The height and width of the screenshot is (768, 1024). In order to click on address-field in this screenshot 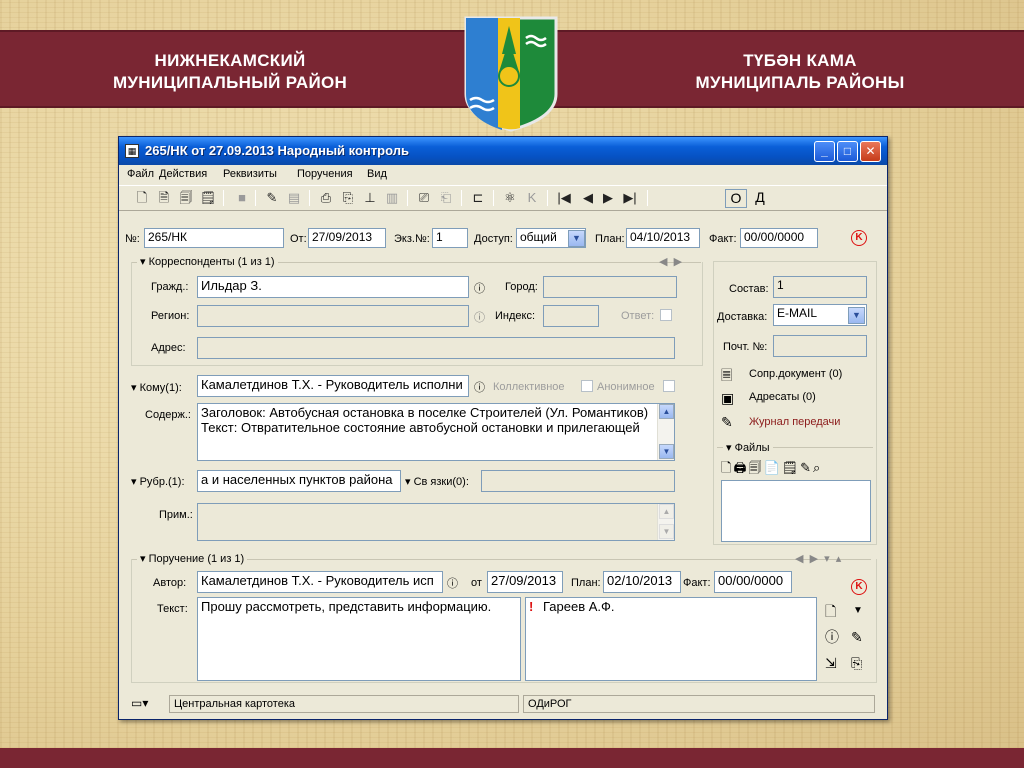, I will do `click(436, 348)`.